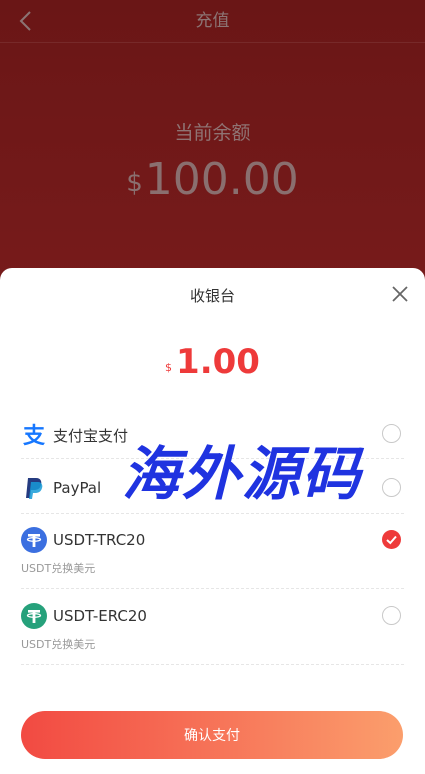 This screenshot has height=774, width=425. I want to click on method-row: USDT-TRC20, so click(83, 540).